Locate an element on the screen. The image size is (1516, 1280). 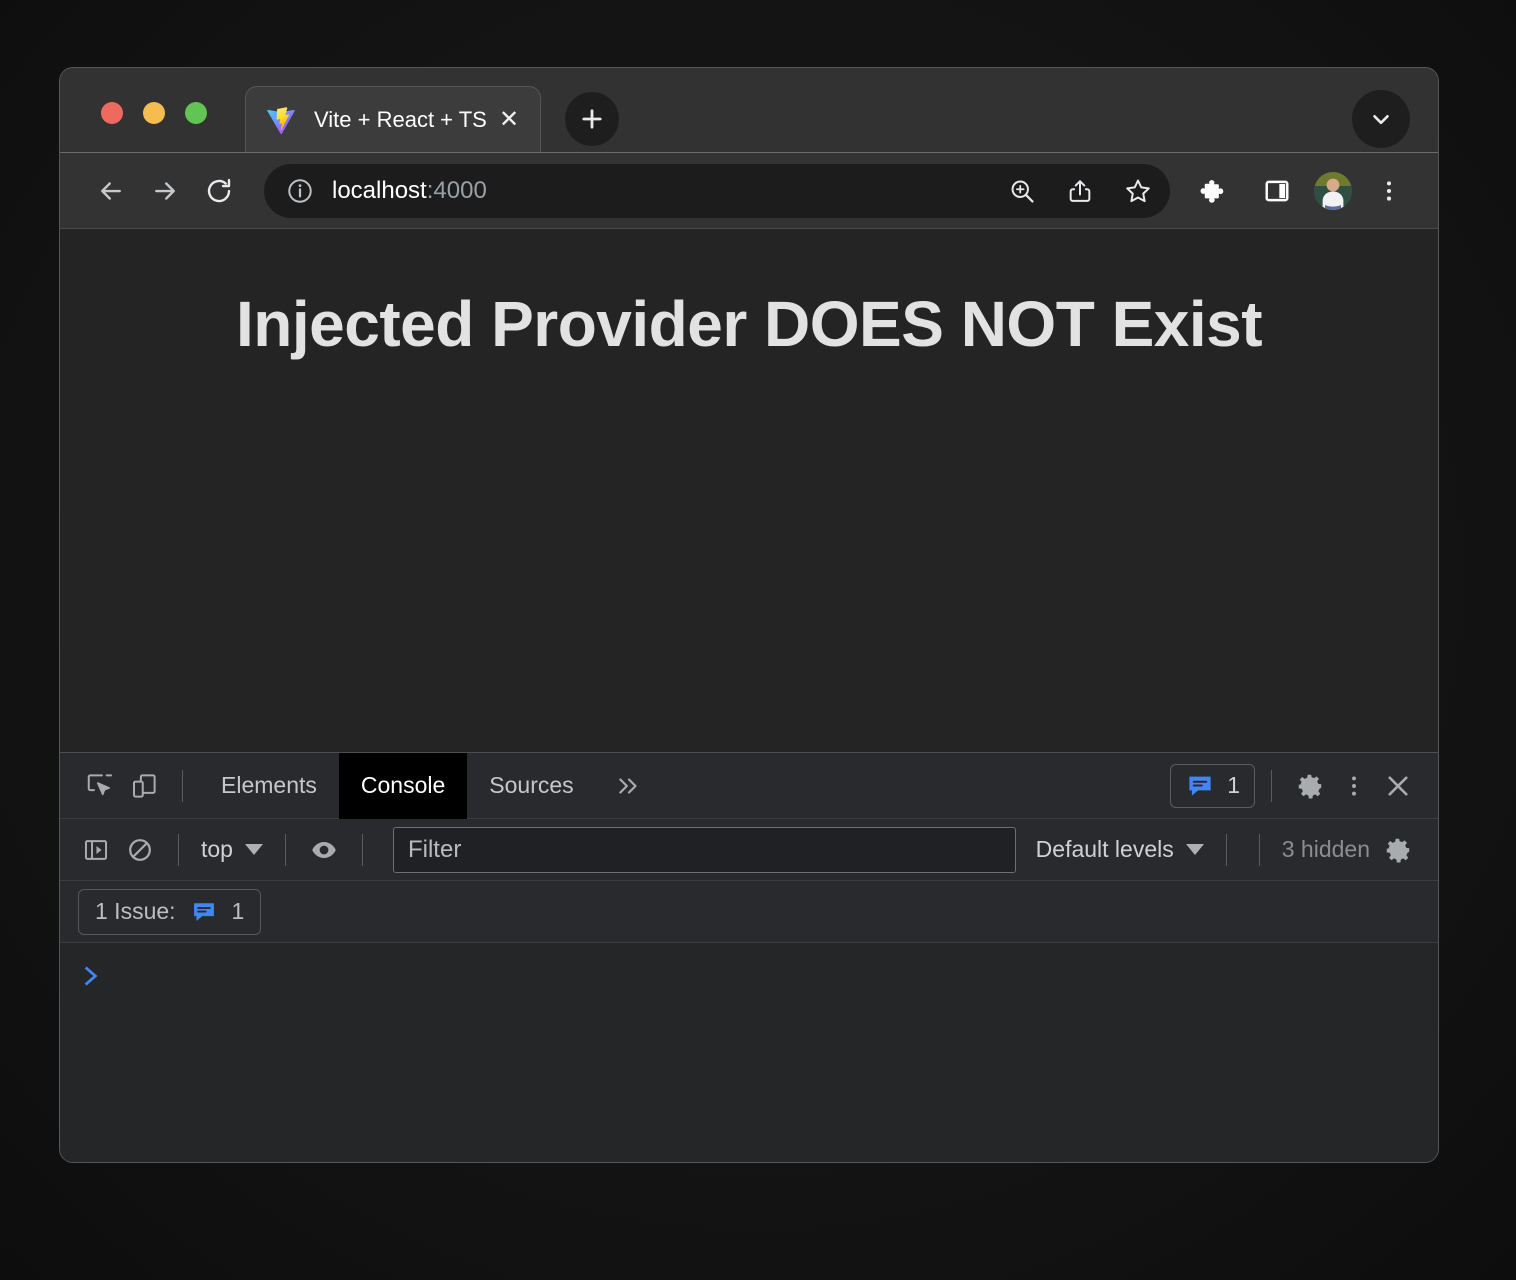
forward-button is located at coordinates (165, 191).